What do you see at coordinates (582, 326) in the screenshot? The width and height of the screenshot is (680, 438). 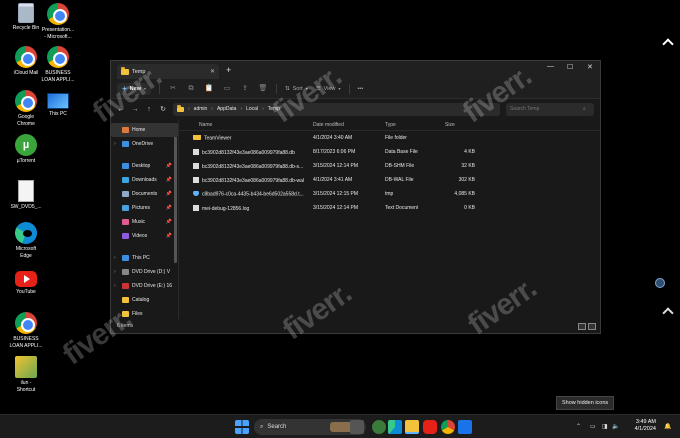 I see `details-view-icon` at bounding box center [582, 326].